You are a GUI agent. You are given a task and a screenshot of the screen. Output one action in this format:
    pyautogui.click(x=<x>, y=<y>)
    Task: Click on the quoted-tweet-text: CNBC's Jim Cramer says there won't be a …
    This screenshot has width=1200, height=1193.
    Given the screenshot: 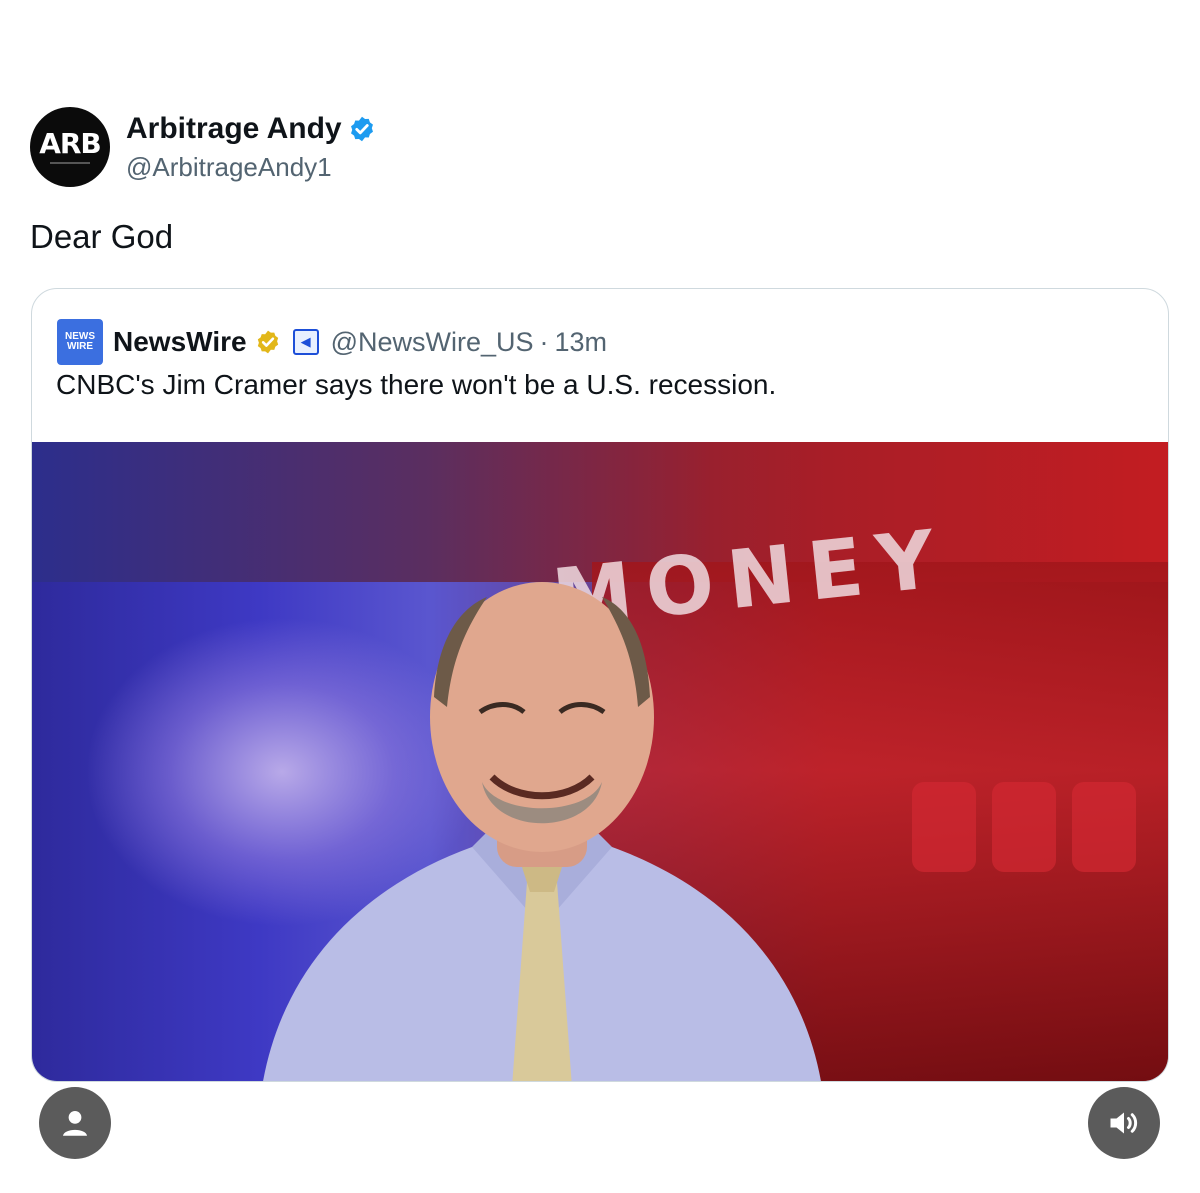 What is the action you would take?
    pyautogui.click(x=416, y=384)
    